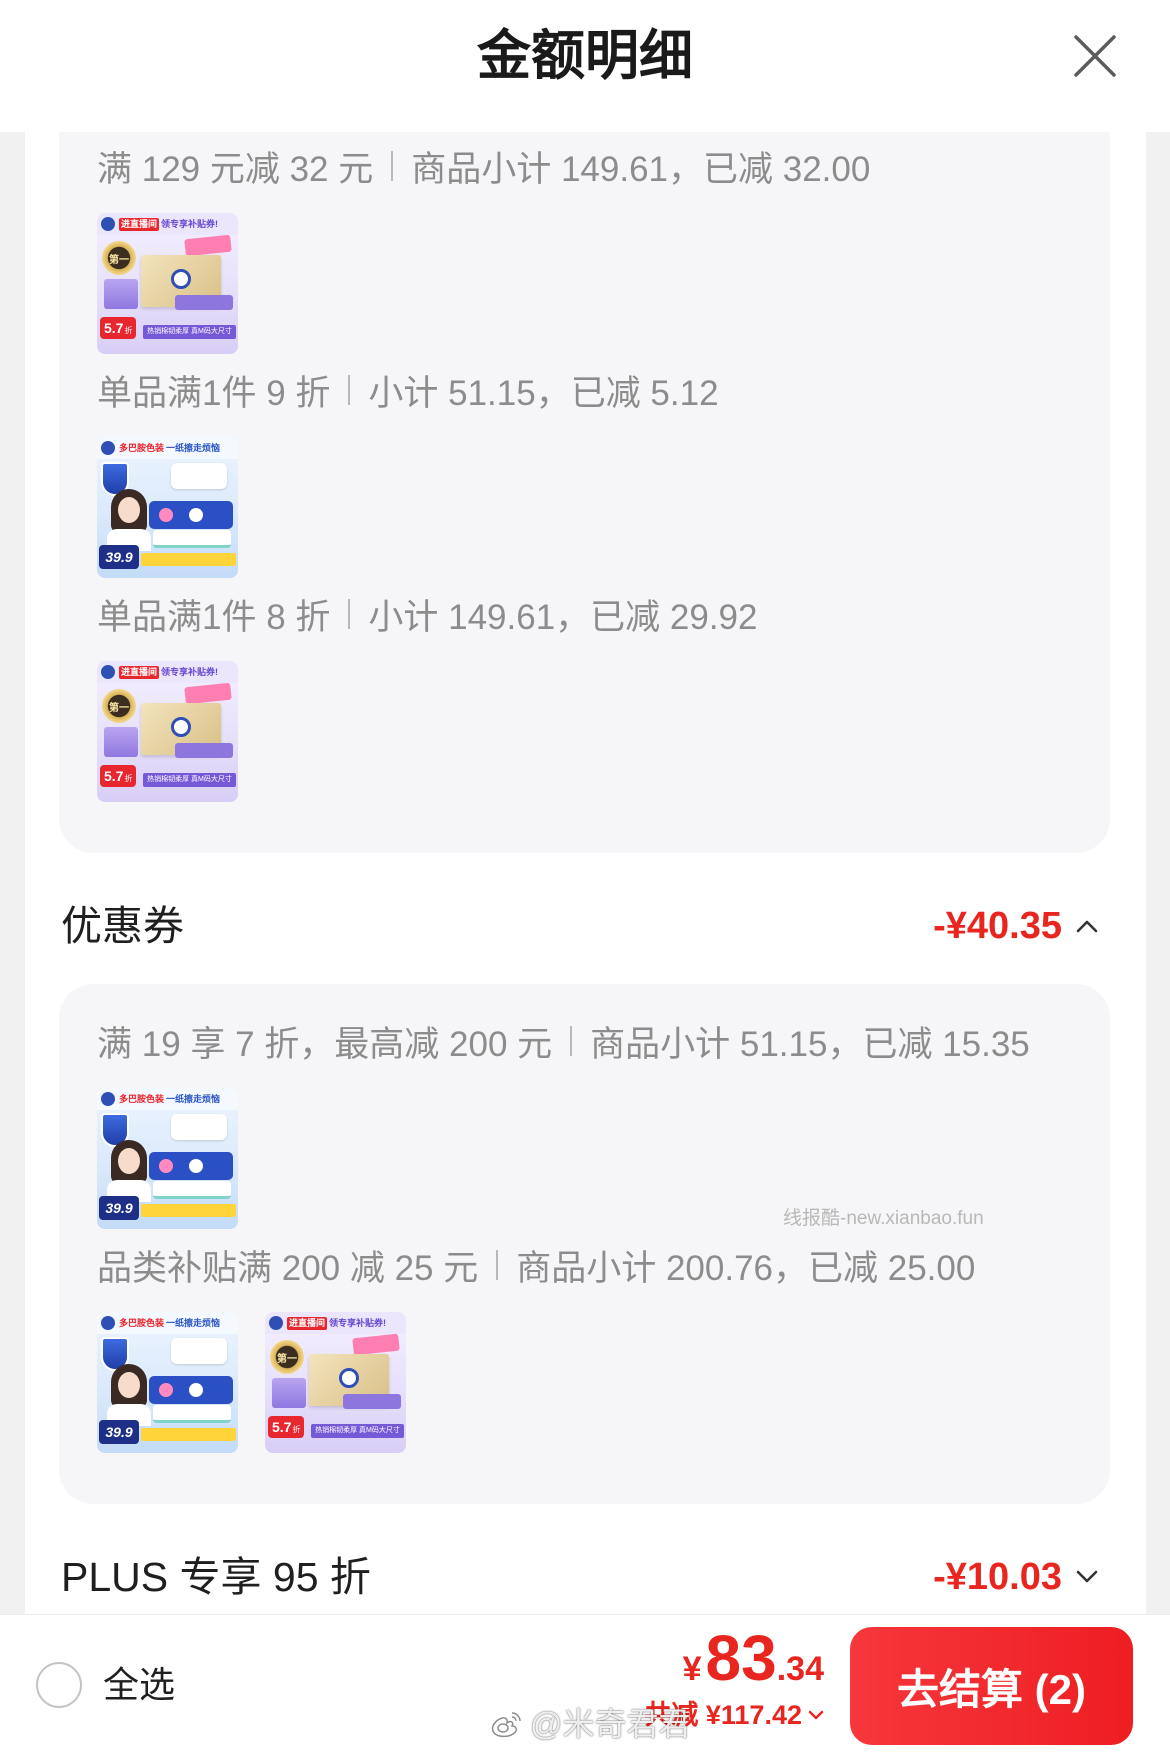  What do you see at coordinates (1095, 56) in the screenshot?
I see `close-icon` at bounding box center [1095, 56].